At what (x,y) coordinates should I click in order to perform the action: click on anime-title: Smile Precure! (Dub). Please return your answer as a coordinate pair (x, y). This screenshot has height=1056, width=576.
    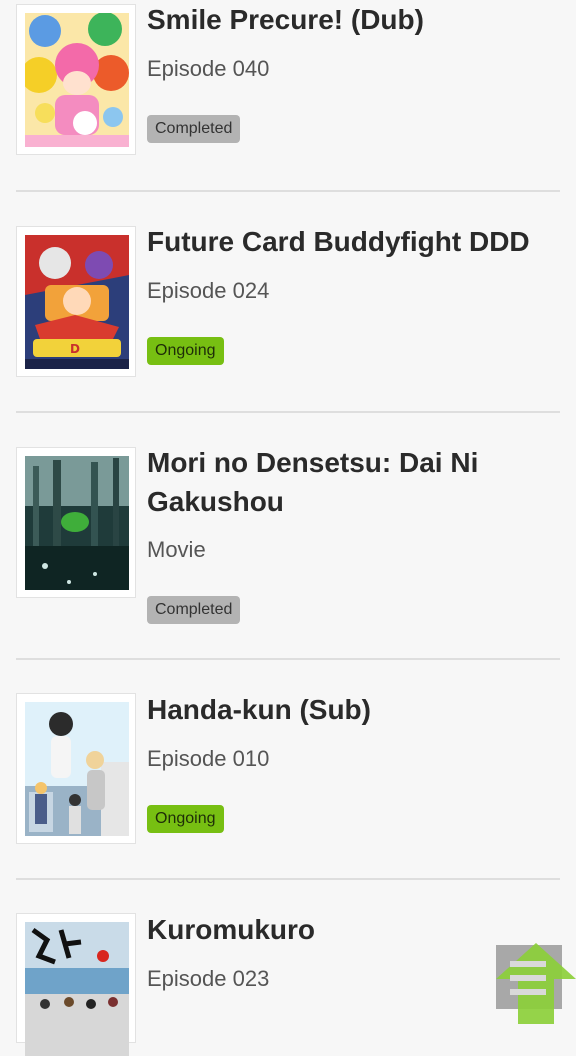
    Looking at the image, I should click on (352, 19).